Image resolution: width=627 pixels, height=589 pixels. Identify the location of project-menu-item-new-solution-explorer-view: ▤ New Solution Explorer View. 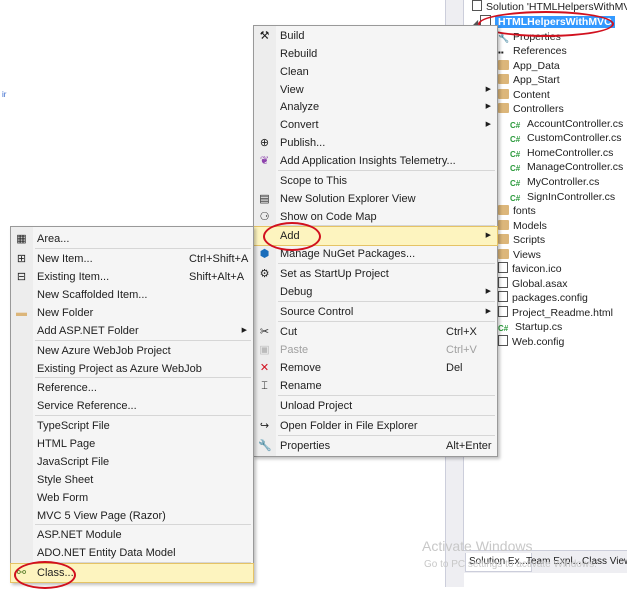
(375, 199).